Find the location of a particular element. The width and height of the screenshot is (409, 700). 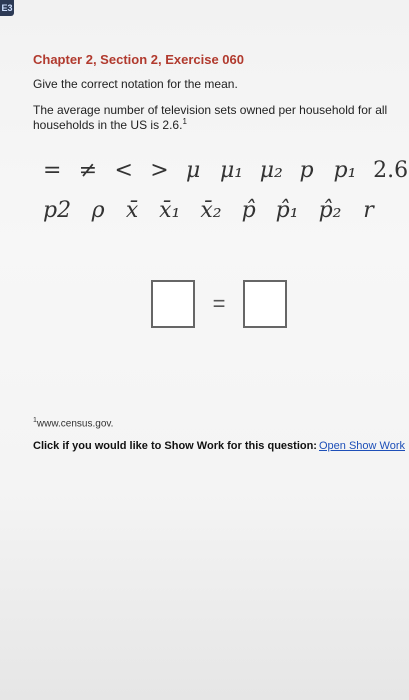

footnote-text: www.census.gov. is located at coordinates (75, 424).